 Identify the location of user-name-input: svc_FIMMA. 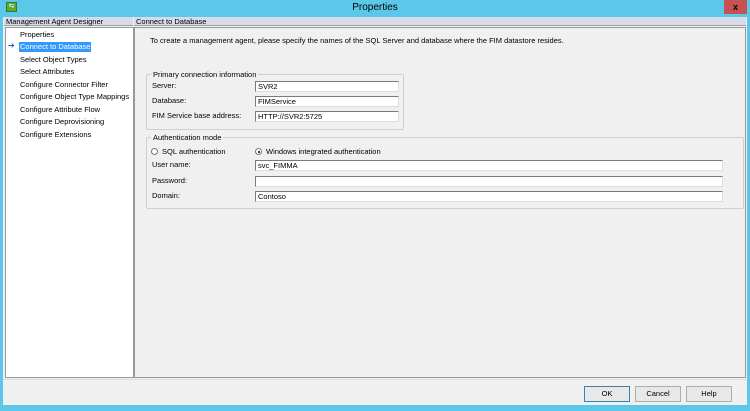
(489, 165).